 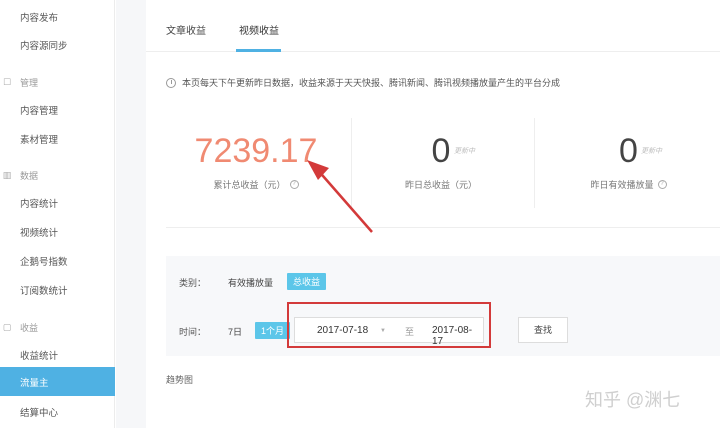 I want to click on sidebar-item-traffic-owner: 流量主, so click(x=57, y=381).